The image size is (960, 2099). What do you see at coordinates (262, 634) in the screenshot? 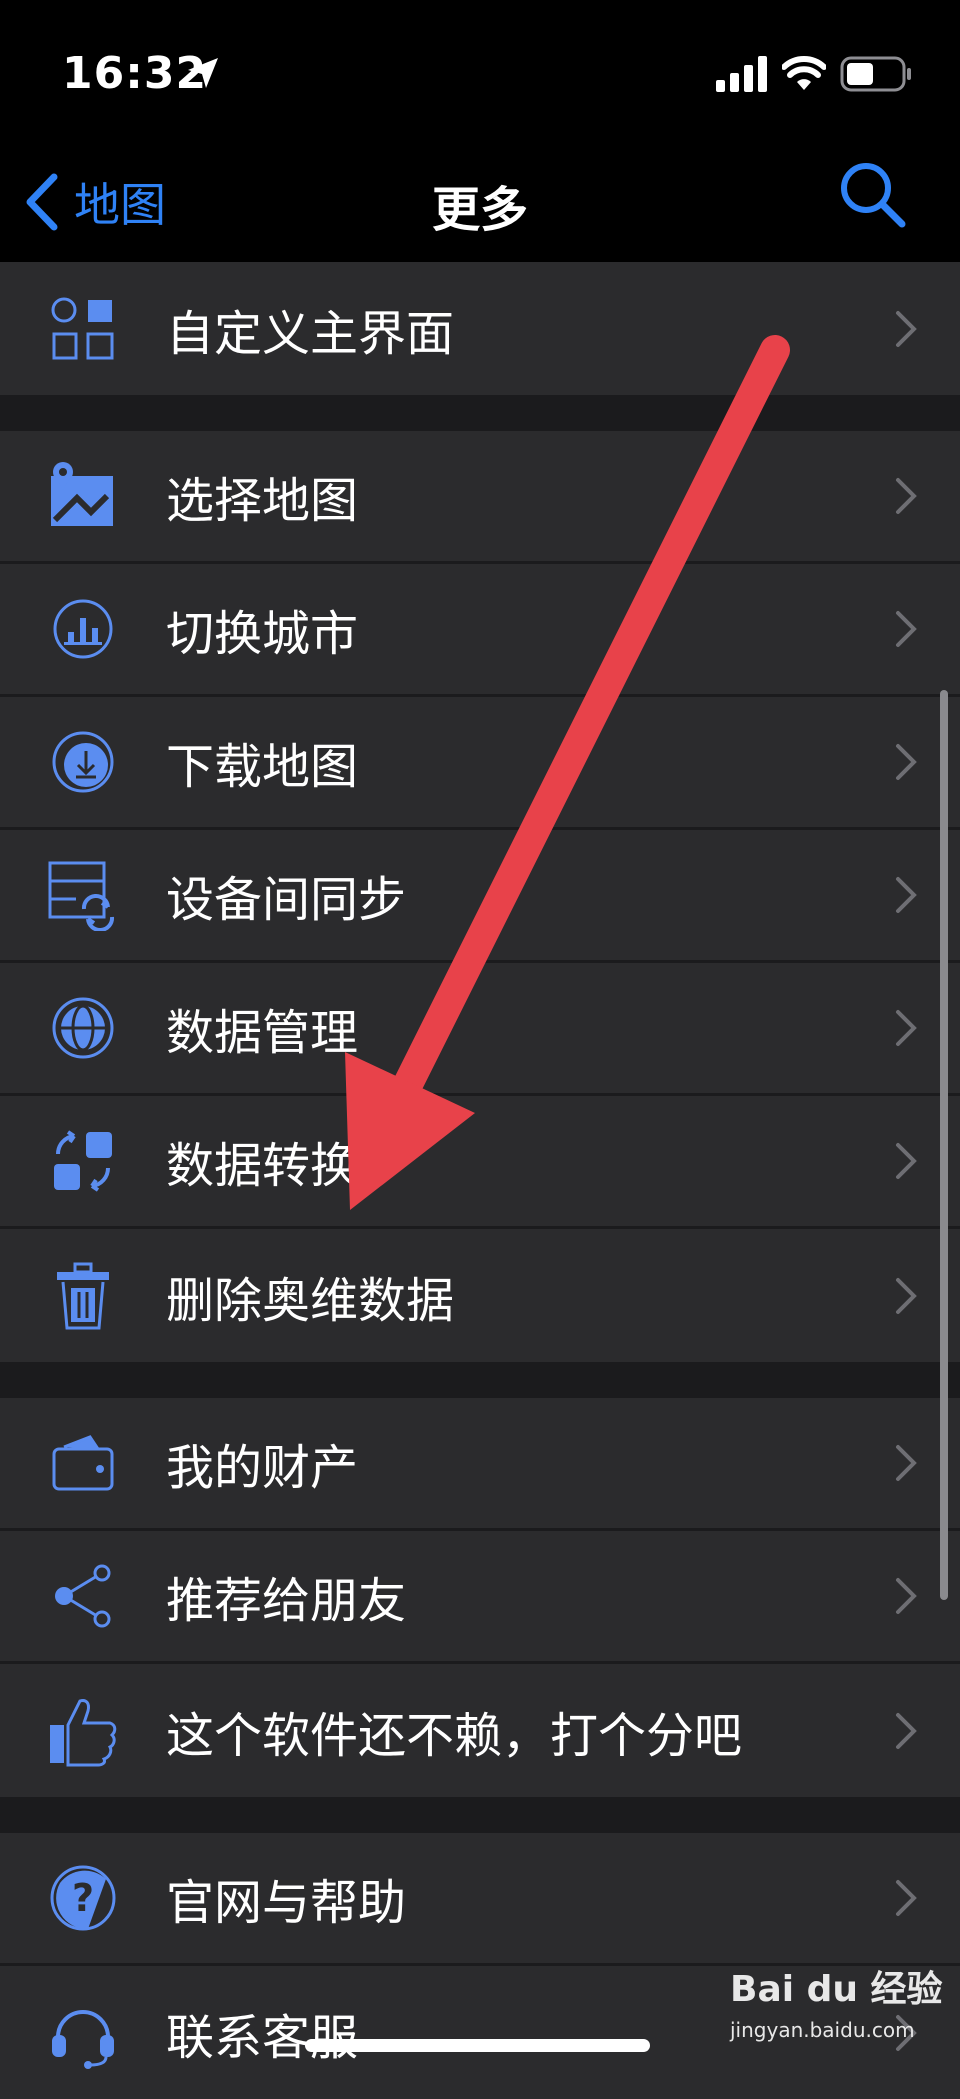
I see `row-label: 切换城市` at bounding box center [262, 634].